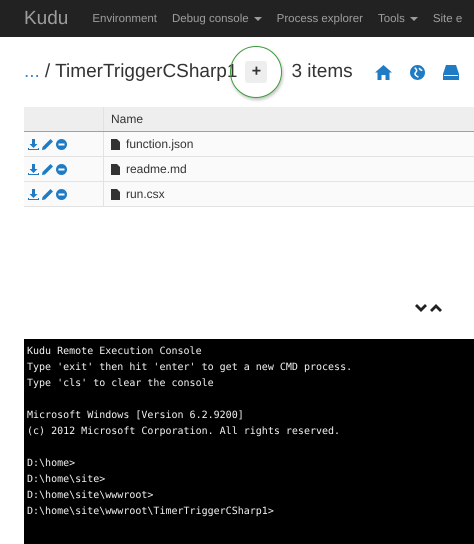  What do you see at coordinates (121, 384) in the screenshot?
I see `console-line: Type 'cls' to clear the console` at bounding box center [121, 384].